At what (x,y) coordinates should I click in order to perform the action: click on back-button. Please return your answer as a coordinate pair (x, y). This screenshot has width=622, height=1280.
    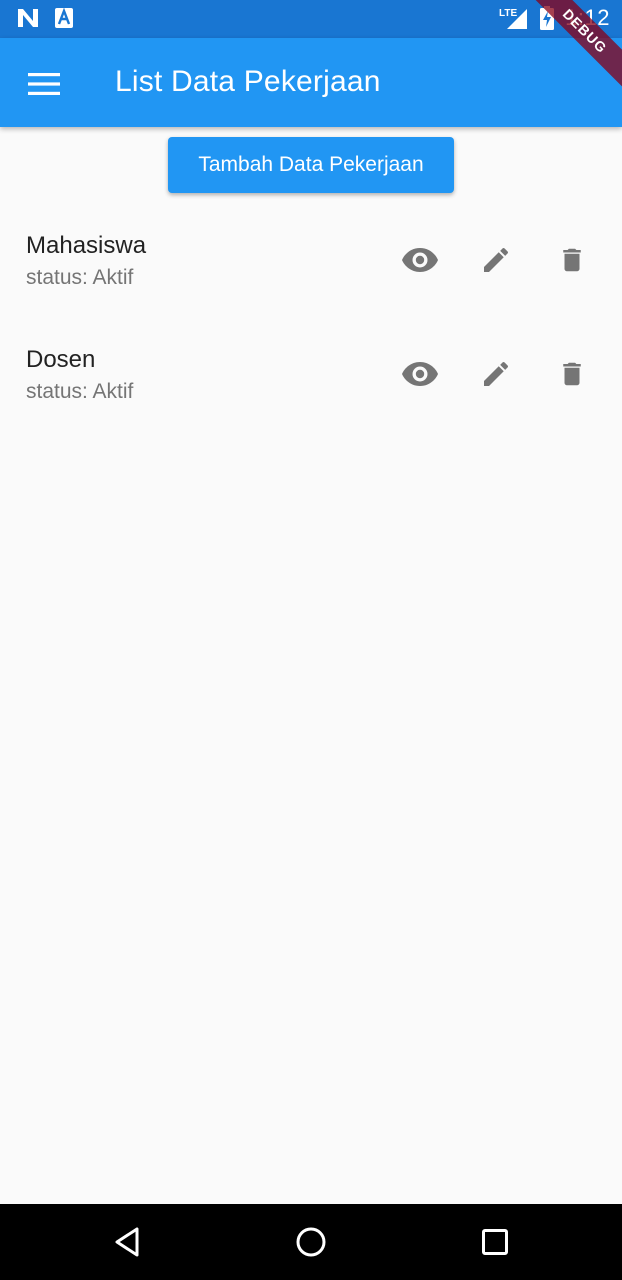
    Looking at the image, I should click on (127, 1242).